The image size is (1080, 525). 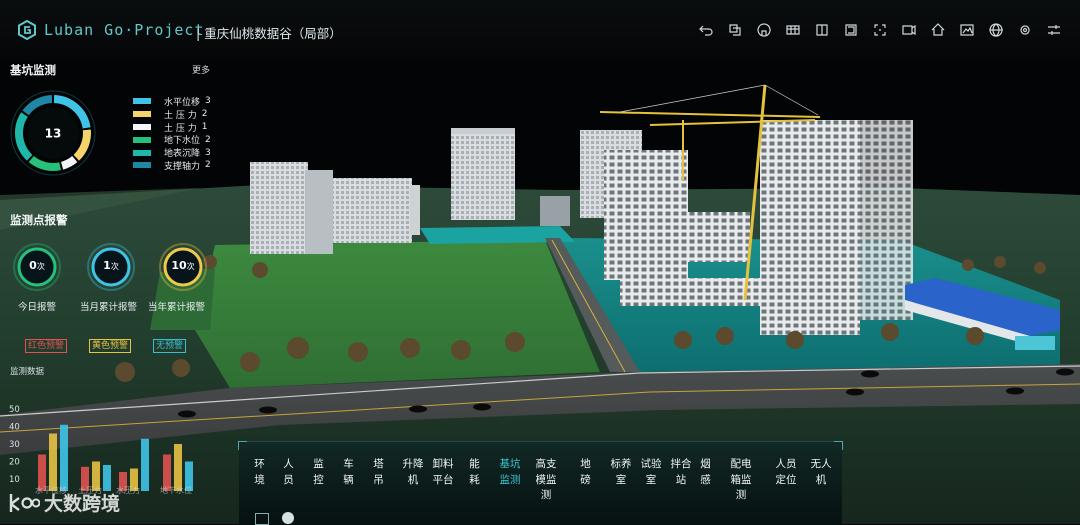 I want to click on y-tick-label: 20, so click(x=14, y=463).